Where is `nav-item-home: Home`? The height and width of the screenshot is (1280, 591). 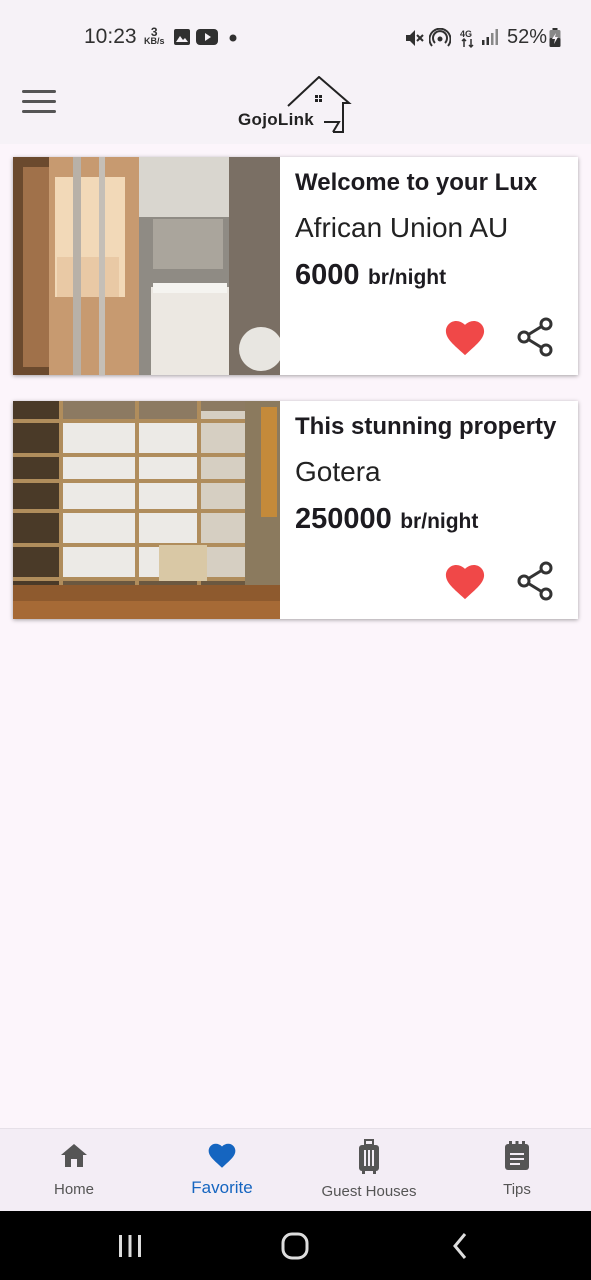 nav-item-home: Home is located at coordinates (74, 1170).